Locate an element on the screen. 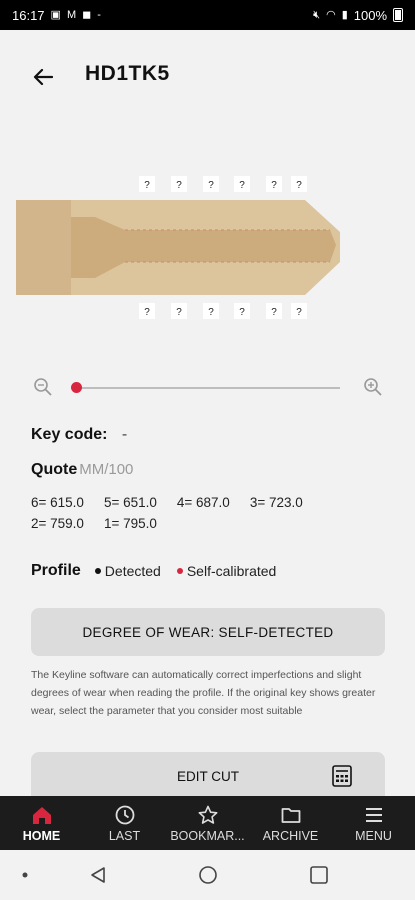 This screenshot has height=900, width=415. bottom-navigation: HOME LAST BOOKMAR... ARCHIVE MENU is located at coordinates (207, 823).